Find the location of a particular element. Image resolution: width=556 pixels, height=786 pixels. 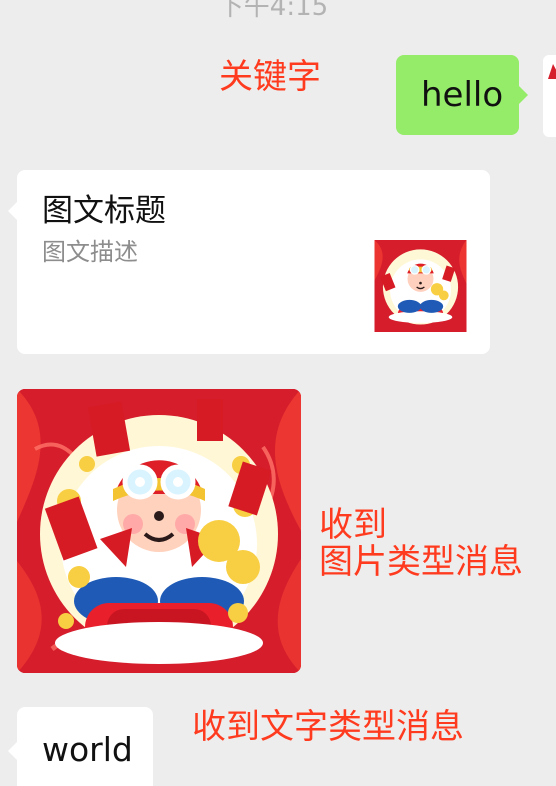

image-message-annotation-line1: 收到 is located at coordinates (353, 525).